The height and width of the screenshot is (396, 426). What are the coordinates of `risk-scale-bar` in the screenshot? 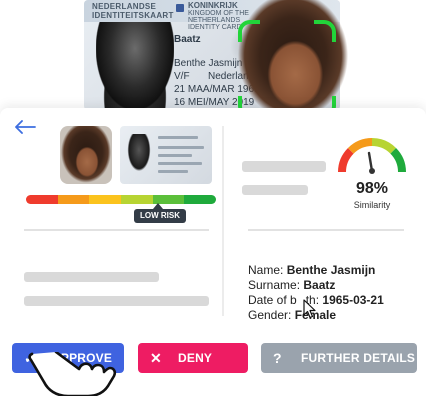 It's located at (121, 199).